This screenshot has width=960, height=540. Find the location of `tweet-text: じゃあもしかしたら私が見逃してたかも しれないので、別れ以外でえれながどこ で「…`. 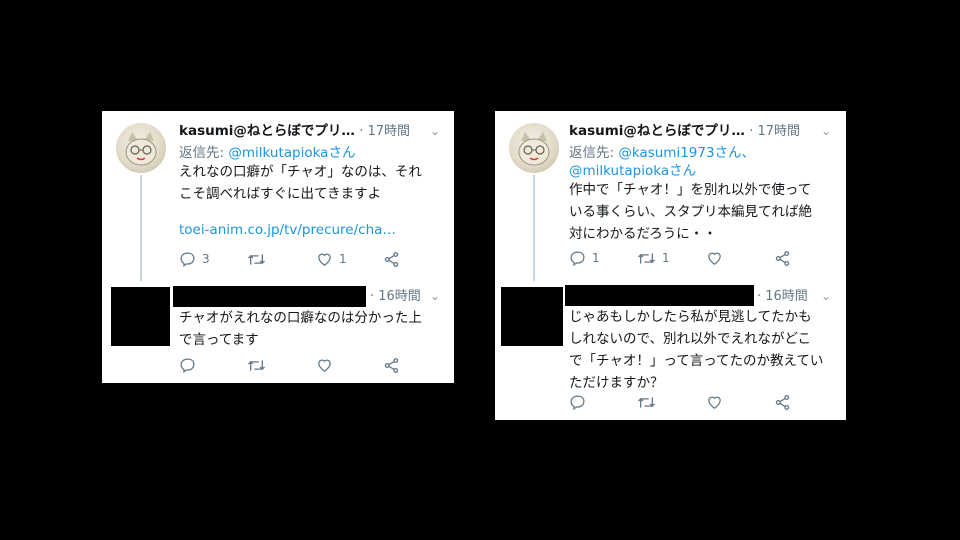

tweet-text: じゃあもしかしたら私が見逃してたかも しれないので、別れ以外でえれながどこ で「… is located at coordinates (696, 350).